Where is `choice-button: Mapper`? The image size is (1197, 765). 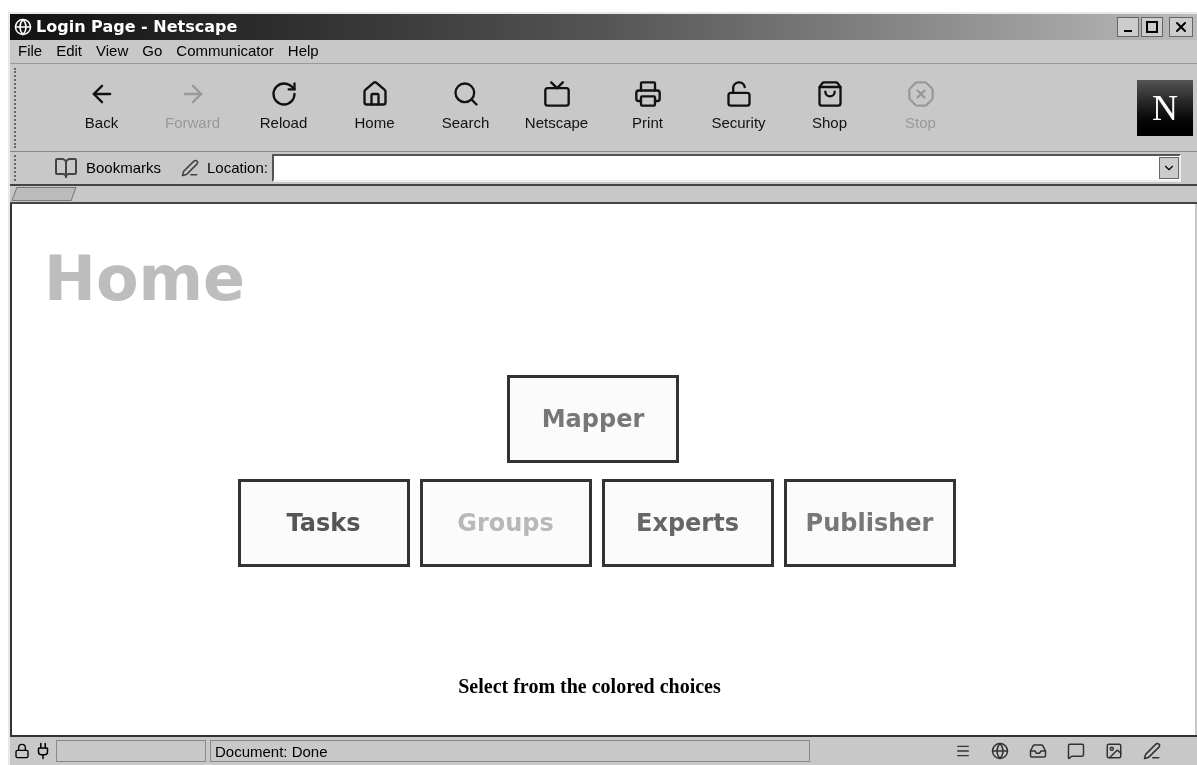
choice-button: Mapper is located at coordinates (593, 419).